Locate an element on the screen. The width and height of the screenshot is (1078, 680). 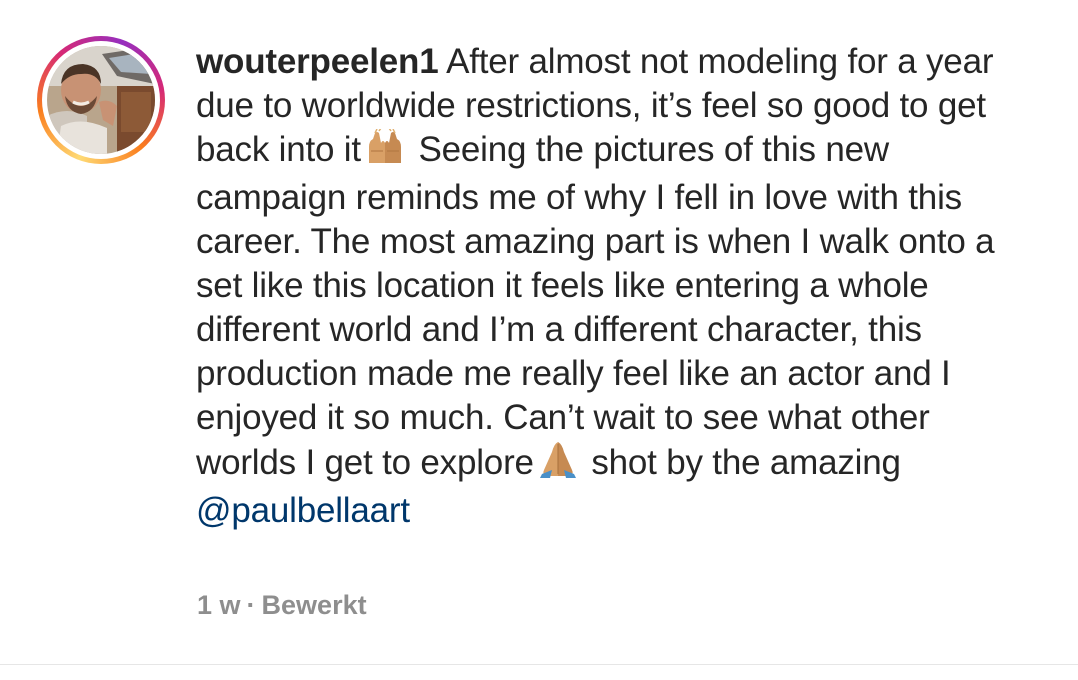
story-ring-avatar is located at coordinates (101, 100).